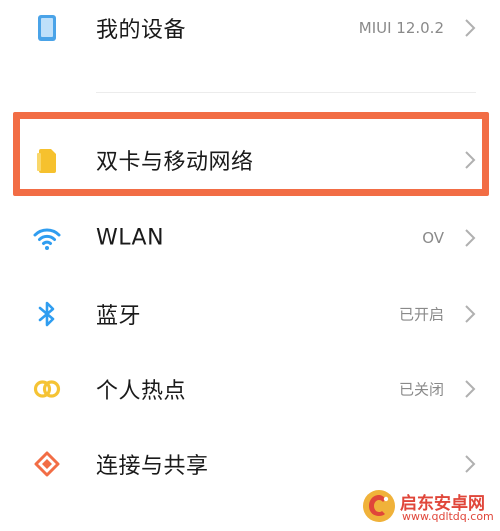 This screenshot has height=531, width=500. Describe the element at coordinates (250, 389) in the screenshot. I see `settings-item-hotspot: 个人热点 已关闭` at that location.